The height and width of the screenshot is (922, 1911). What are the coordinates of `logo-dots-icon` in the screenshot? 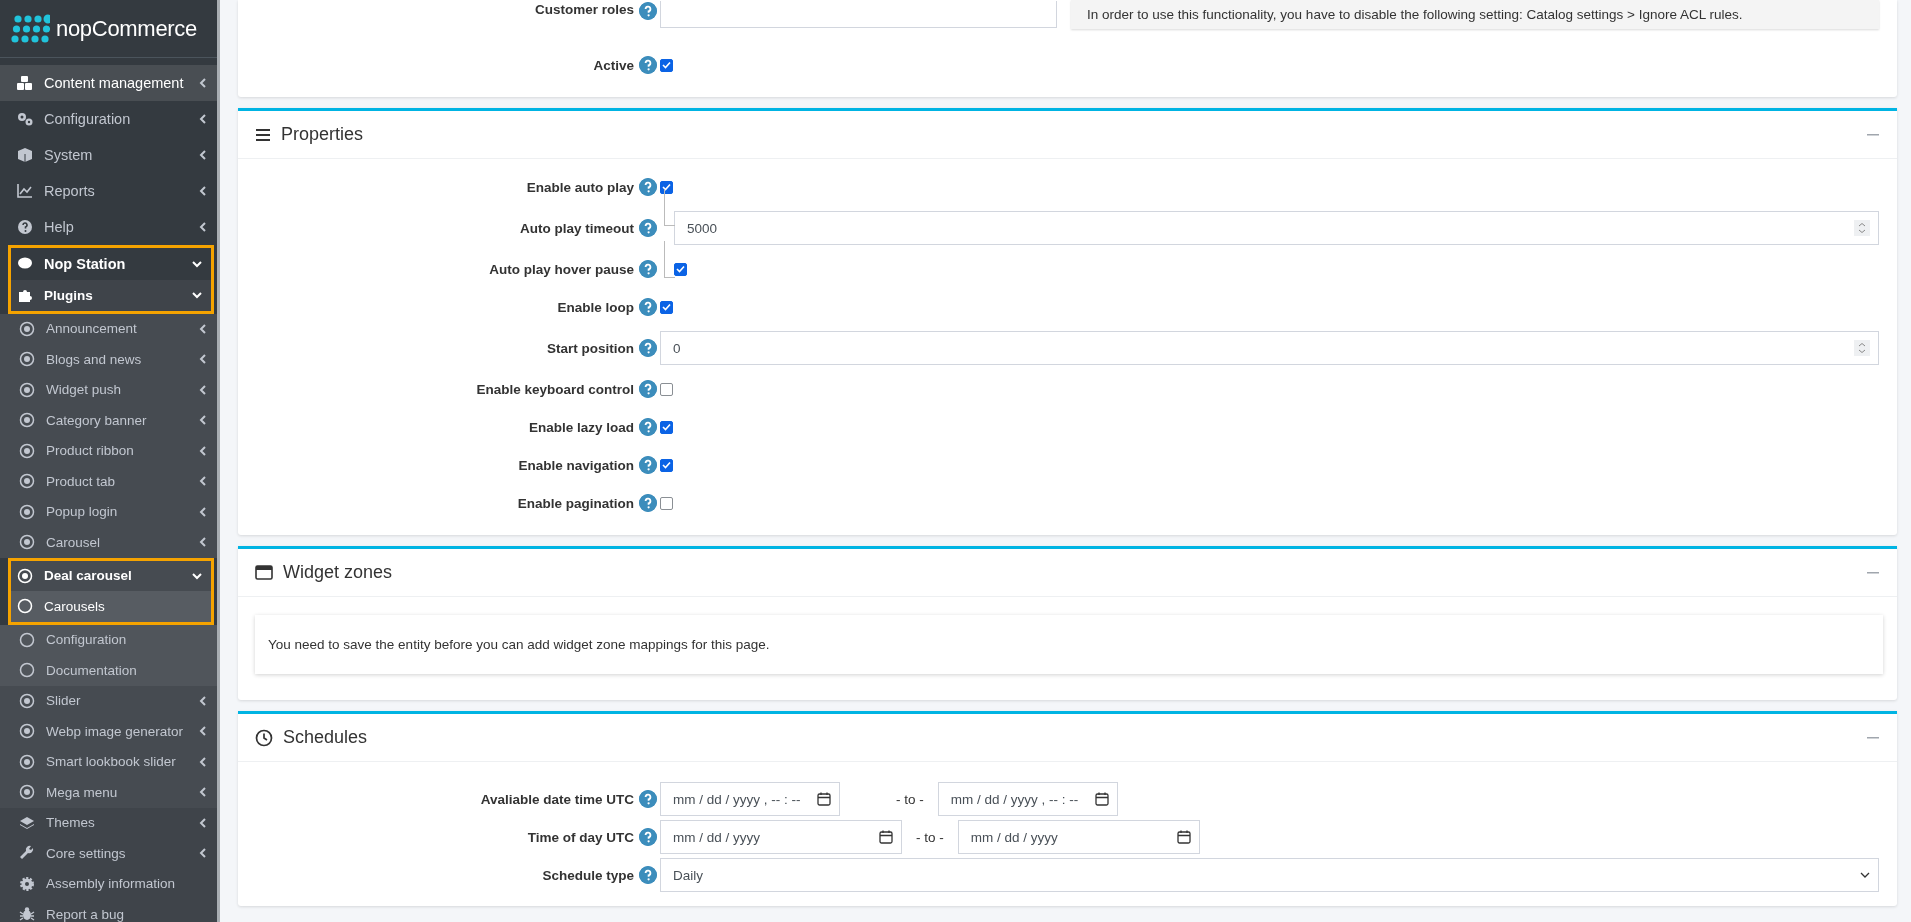 It's located at (30, 28).